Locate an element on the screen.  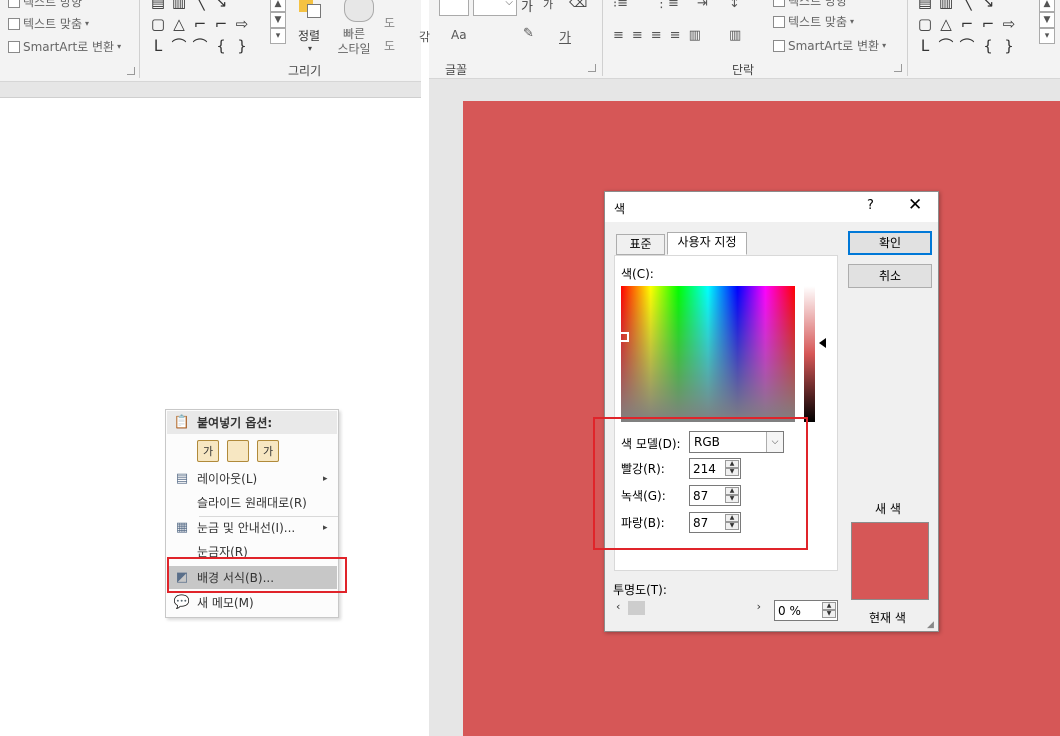
alignment-icons: ≡≡≡≡▥ is located at coordinates (661, 35).